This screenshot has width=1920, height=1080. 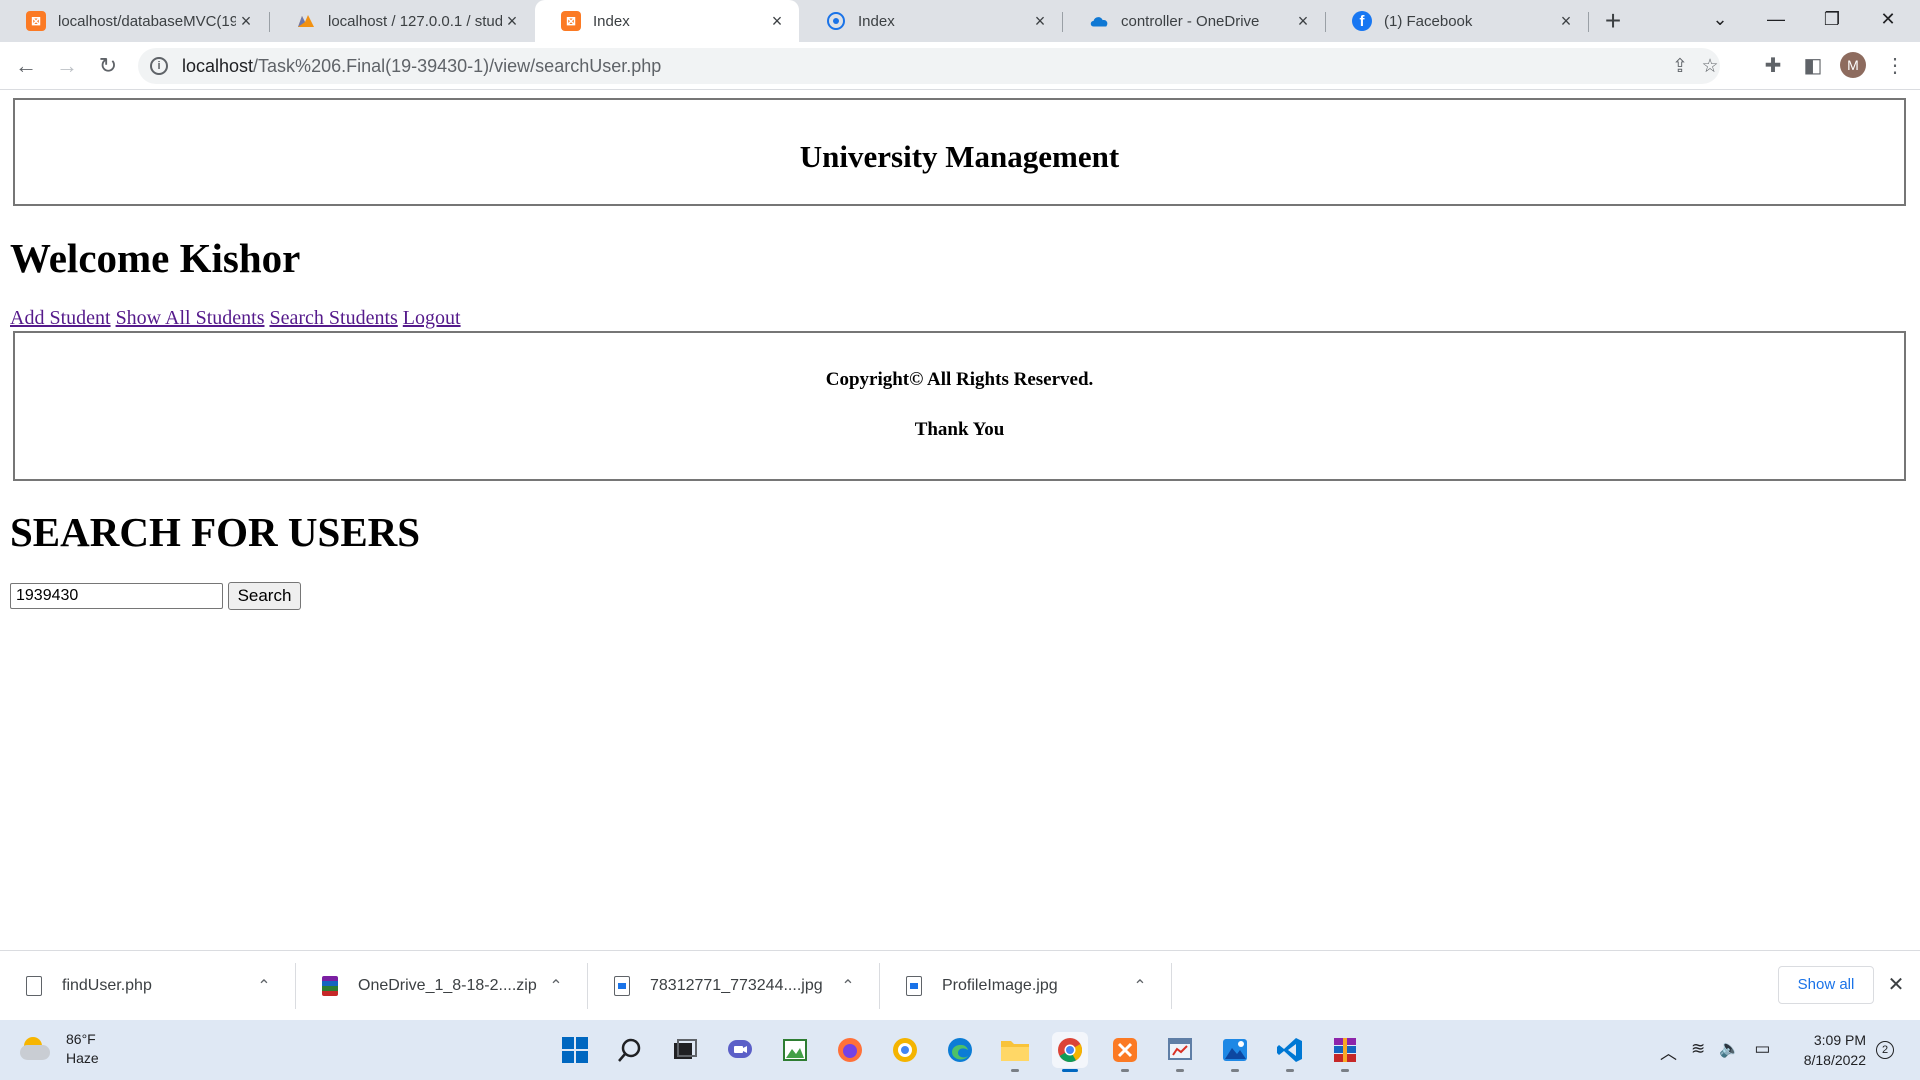 What do you see at coordinates (1773, 66) in the screenshot?
I see `extensions-puzzle-icon: ✚` at bounding box center [1773, 66].